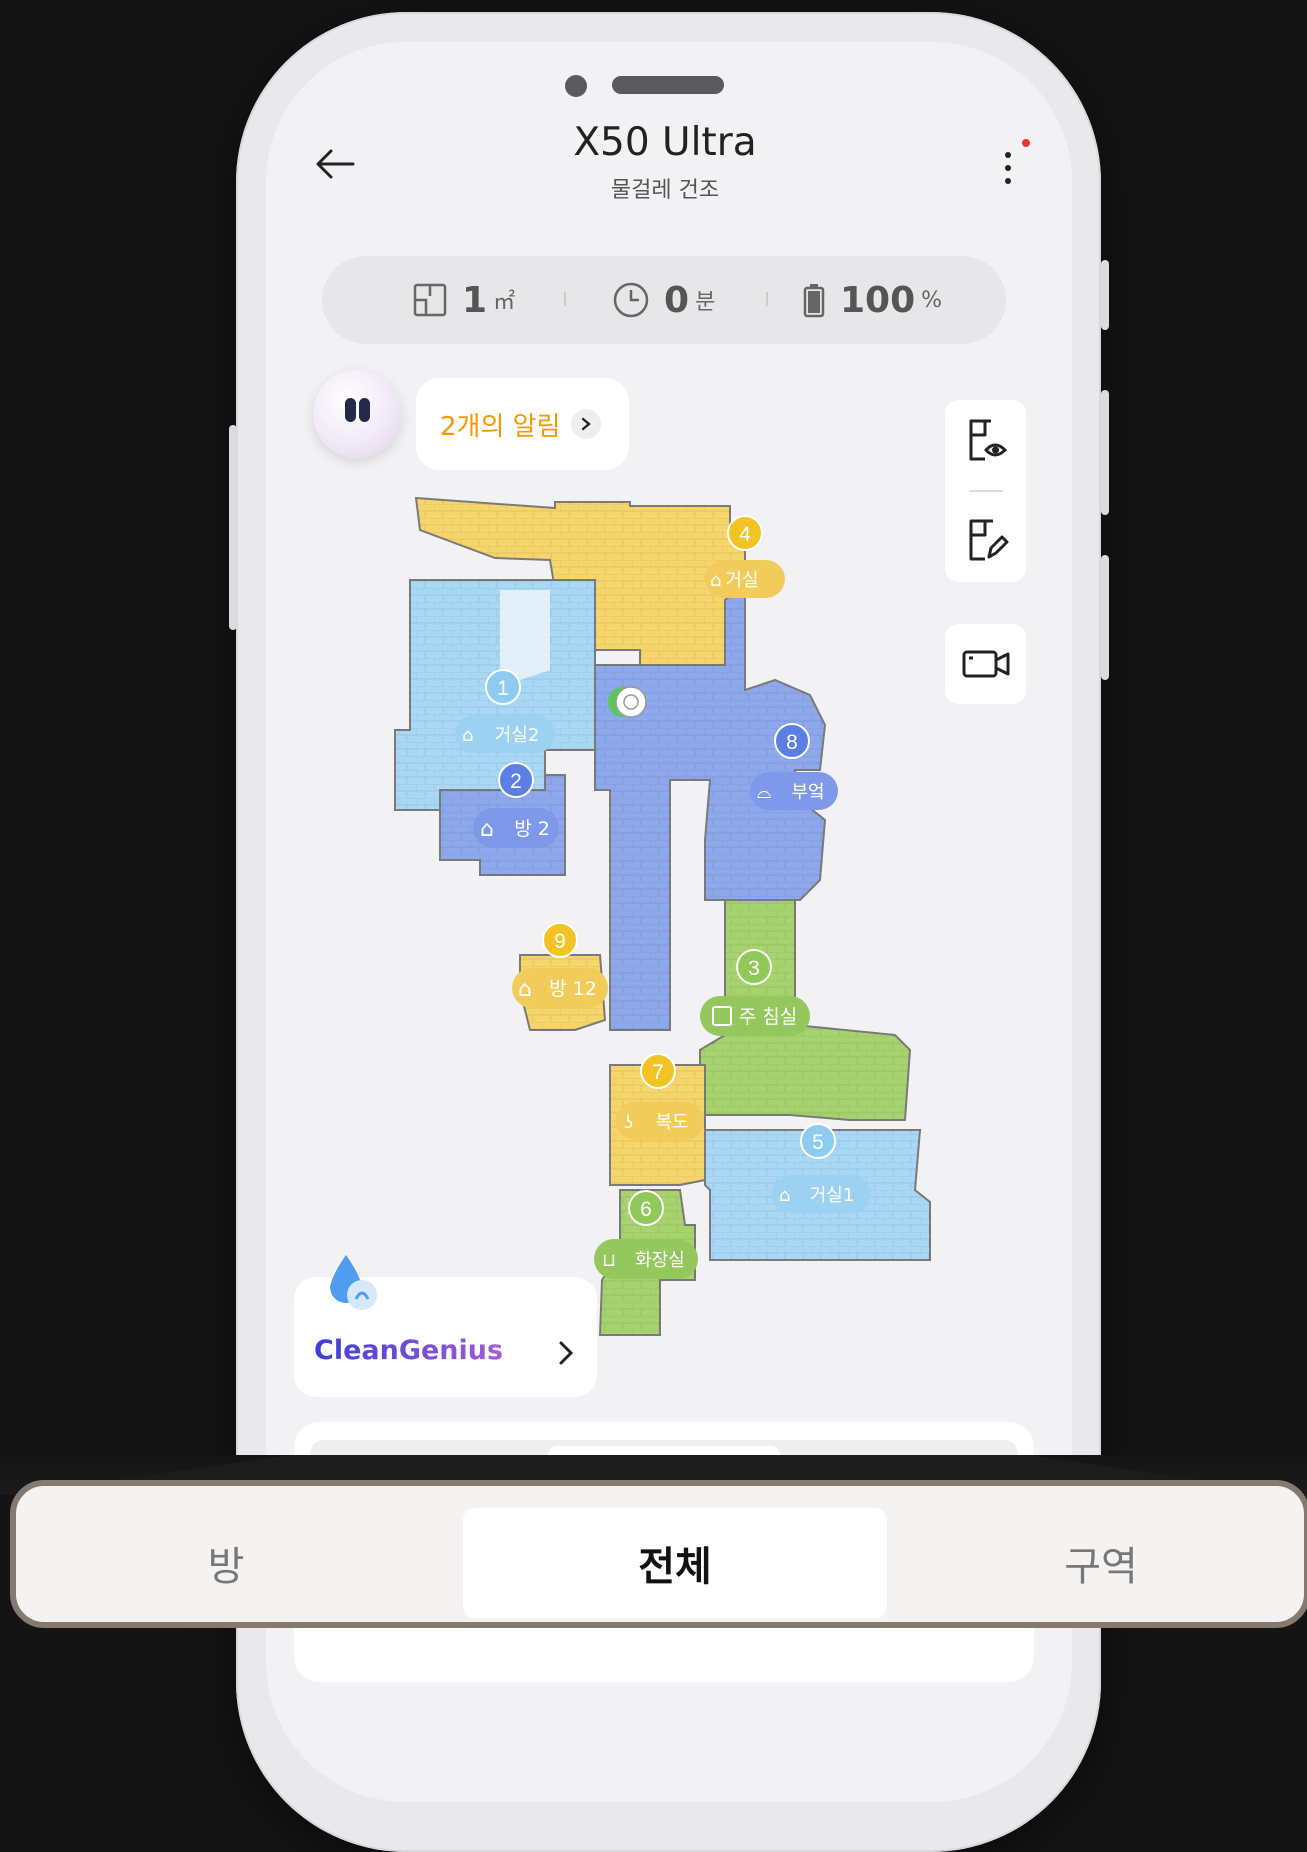  What do you see at coordinates (932, 300) in the screenshot?
I see `battery-unit: %` at bounding box center [932, 300].